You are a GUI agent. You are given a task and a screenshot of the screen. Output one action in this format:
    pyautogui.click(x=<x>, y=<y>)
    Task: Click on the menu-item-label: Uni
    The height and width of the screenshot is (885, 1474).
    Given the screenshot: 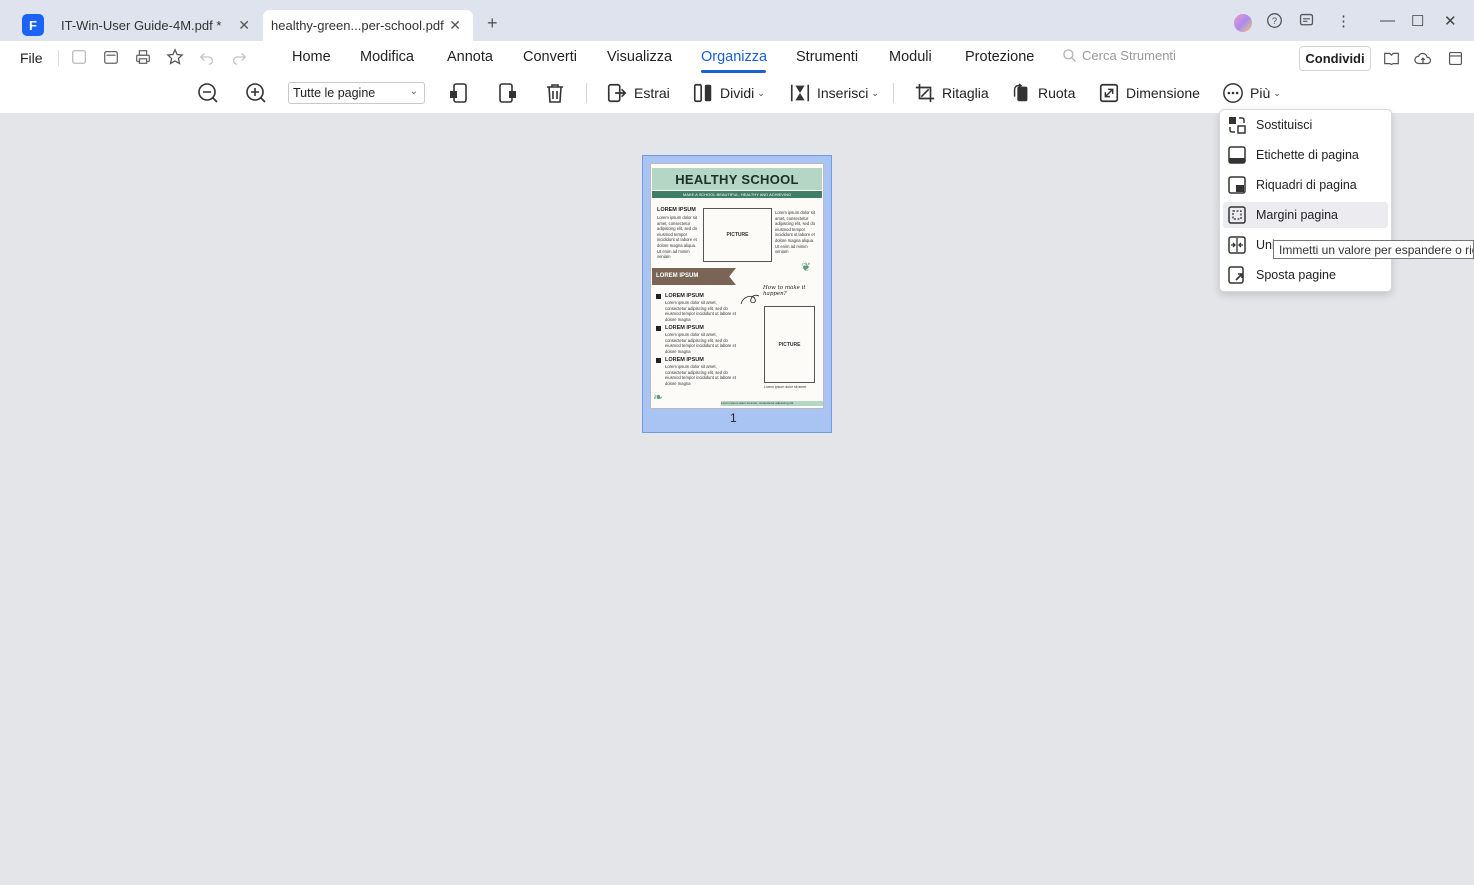 What is the action you would take?
    pyautogui.click(x=1265, y=245)
    